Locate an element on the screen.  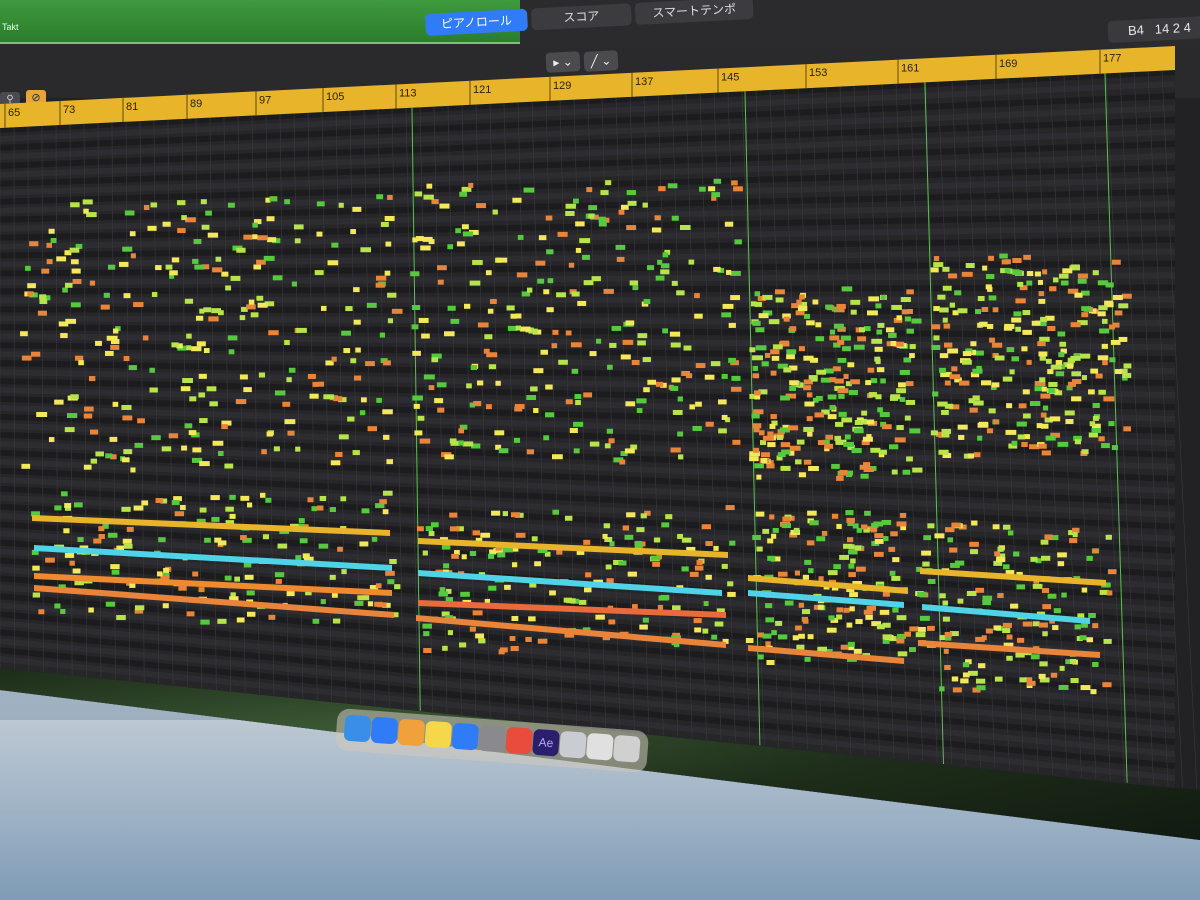
trash-icon is located at coordinates (626, 748).